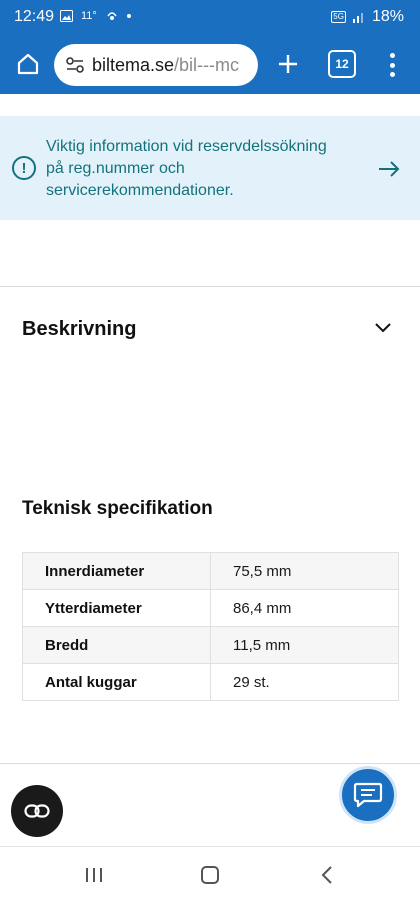  What do you see at coordinates (116, 682) in the screenshot?
I see `spec-label: Antal kuggar` at bounding box center [116, 682].